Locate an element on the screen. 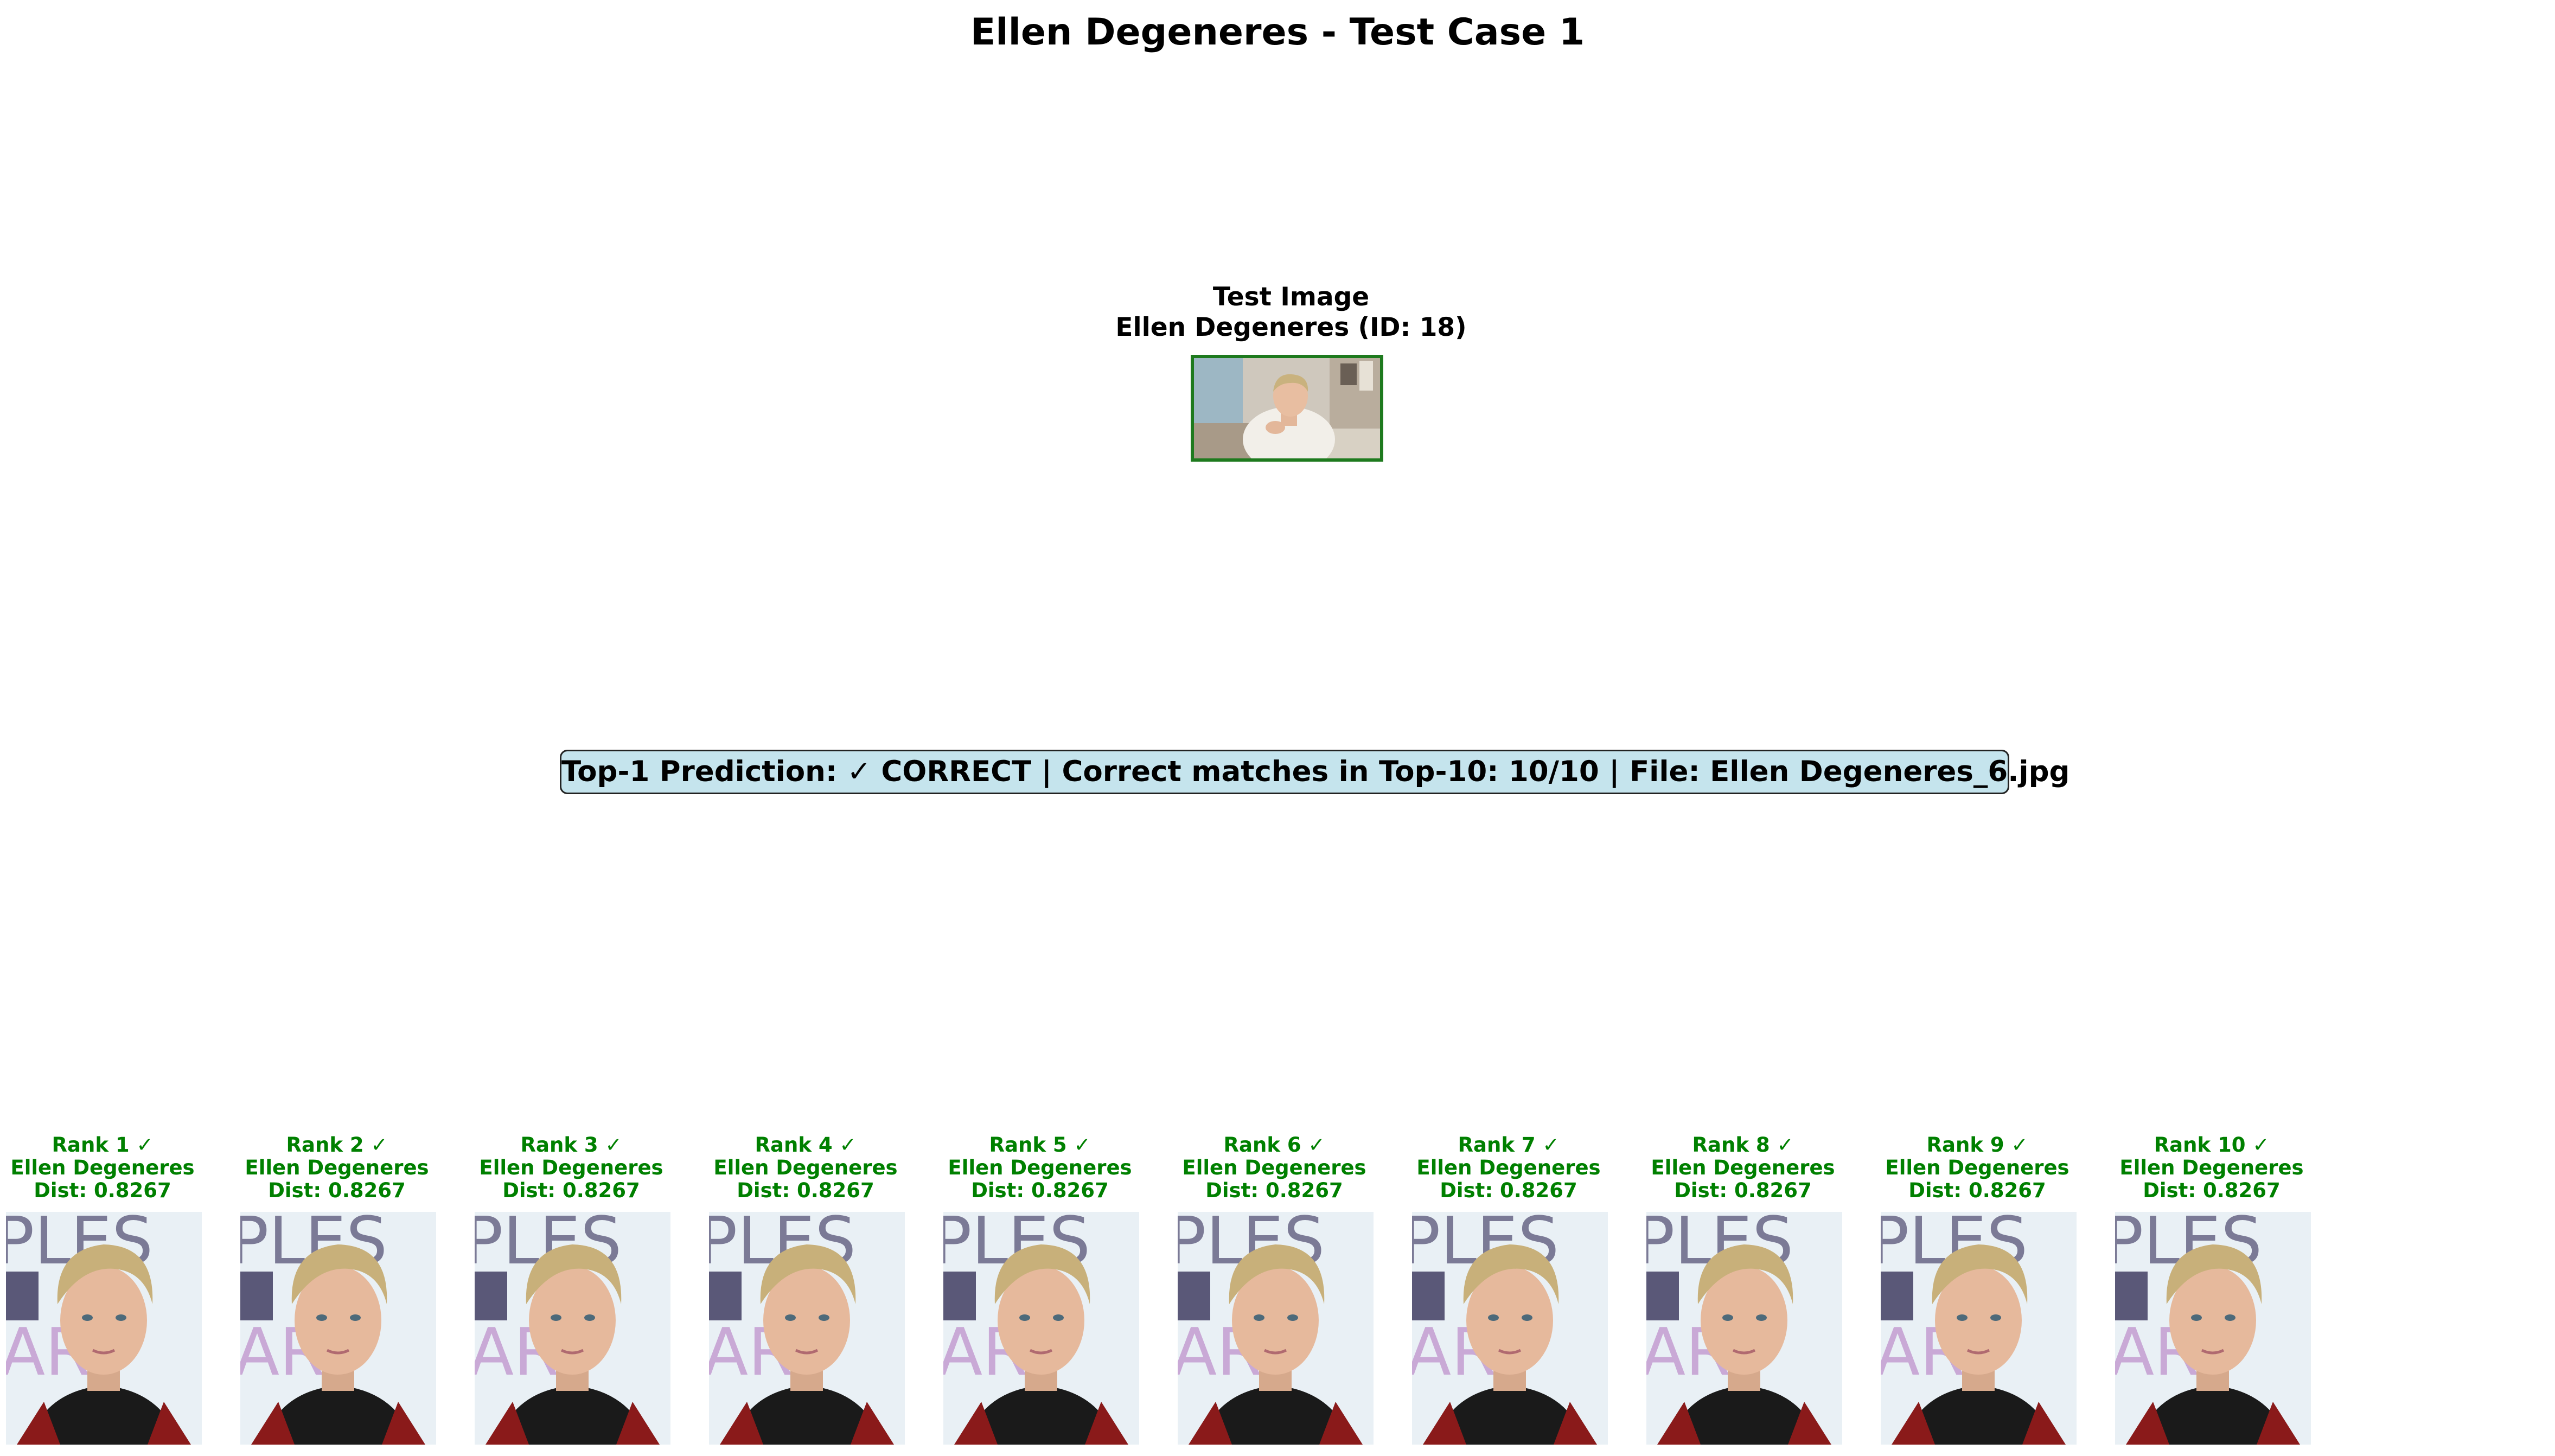  test-image-title: Test Image Ellen Degeneres (ID: 18) is located at coordinates (1291, 312).